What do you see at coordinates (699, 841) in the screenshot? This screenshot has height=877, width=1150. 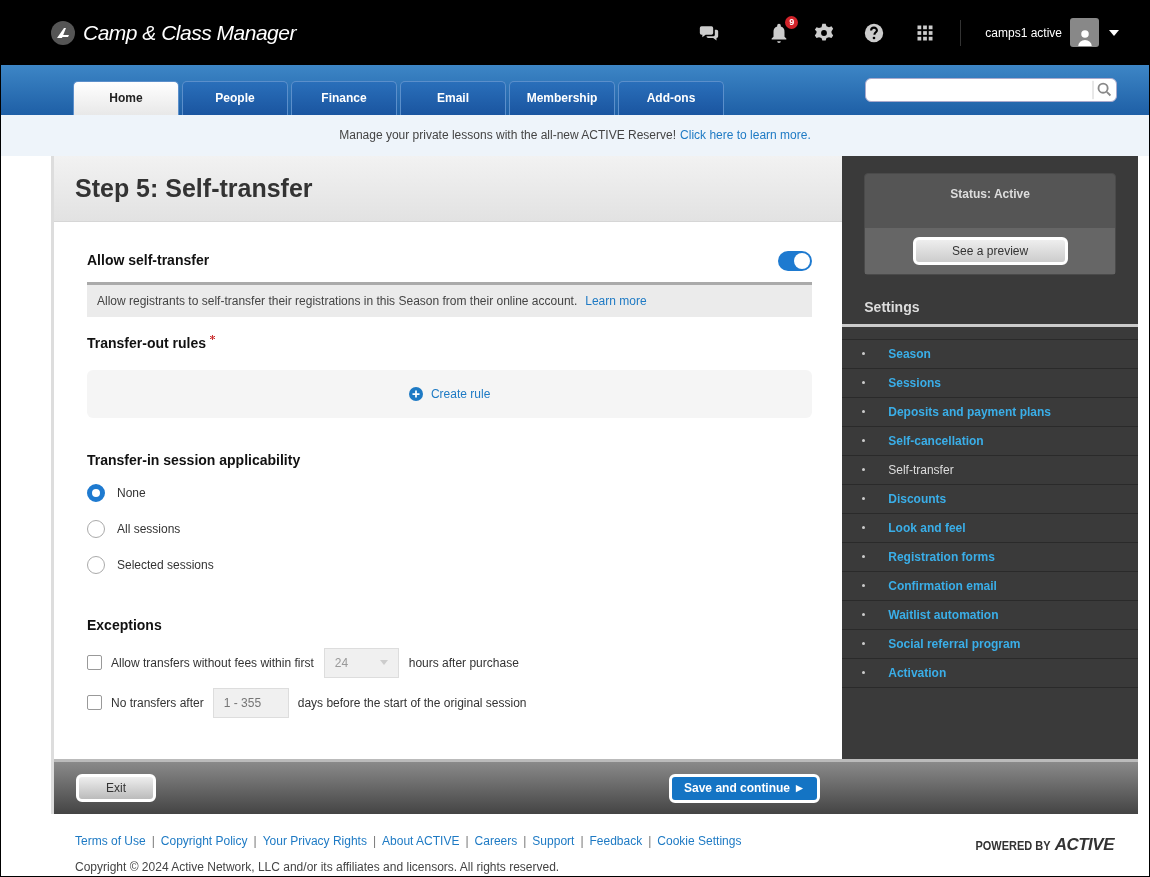 I see `footer-link: Cookie Settings` at bounding box center [699, 841].